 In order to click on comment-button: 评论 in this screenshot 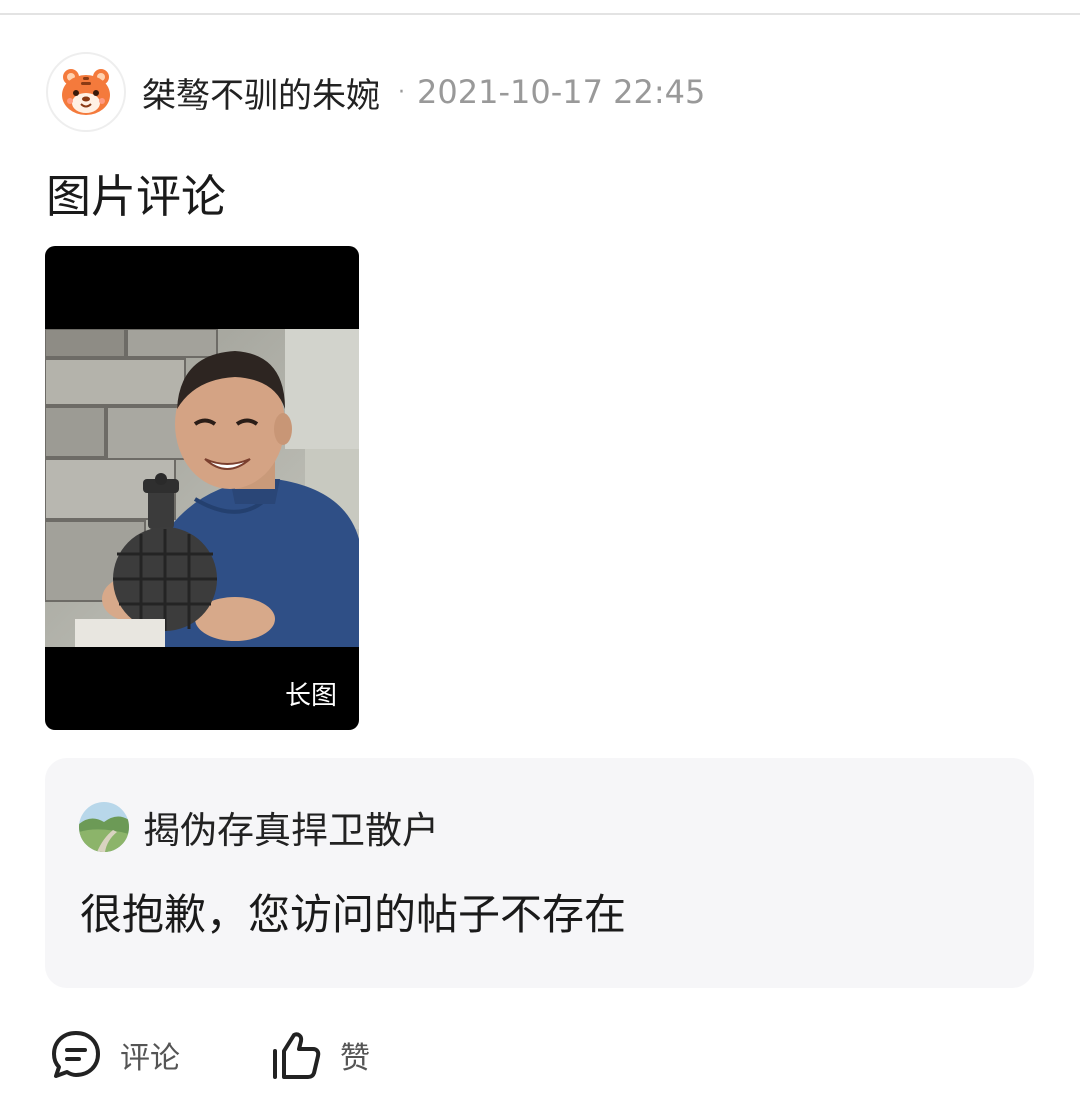, I will do `click(115, 1055)`.